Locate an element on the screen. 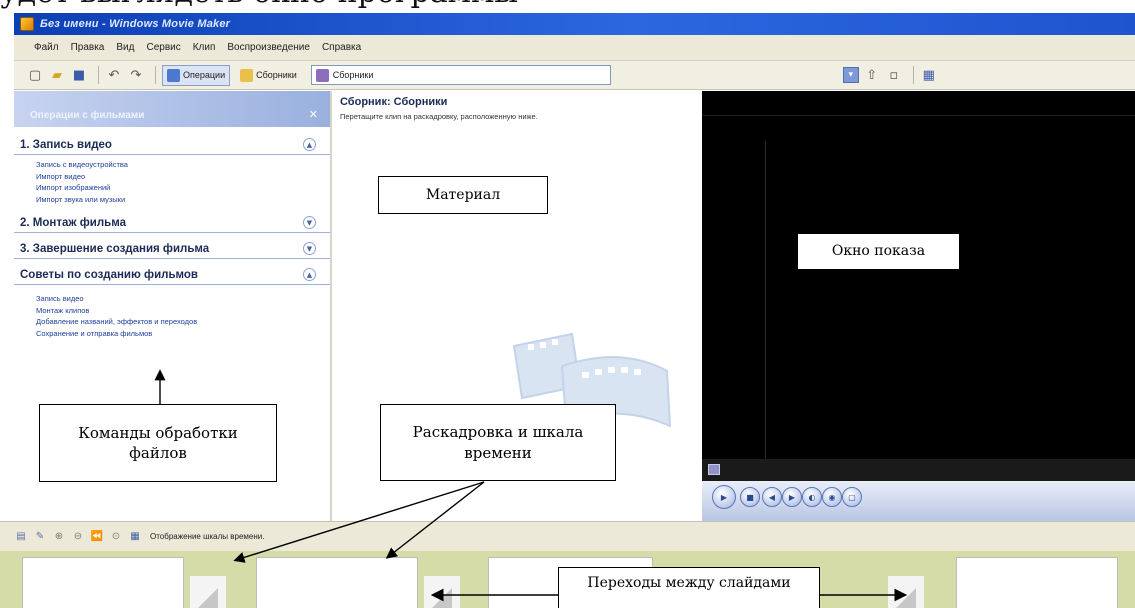 The height and width of the screenshot is (608, 1135). menu-clip: Клип is located at coordinates (204, 47).